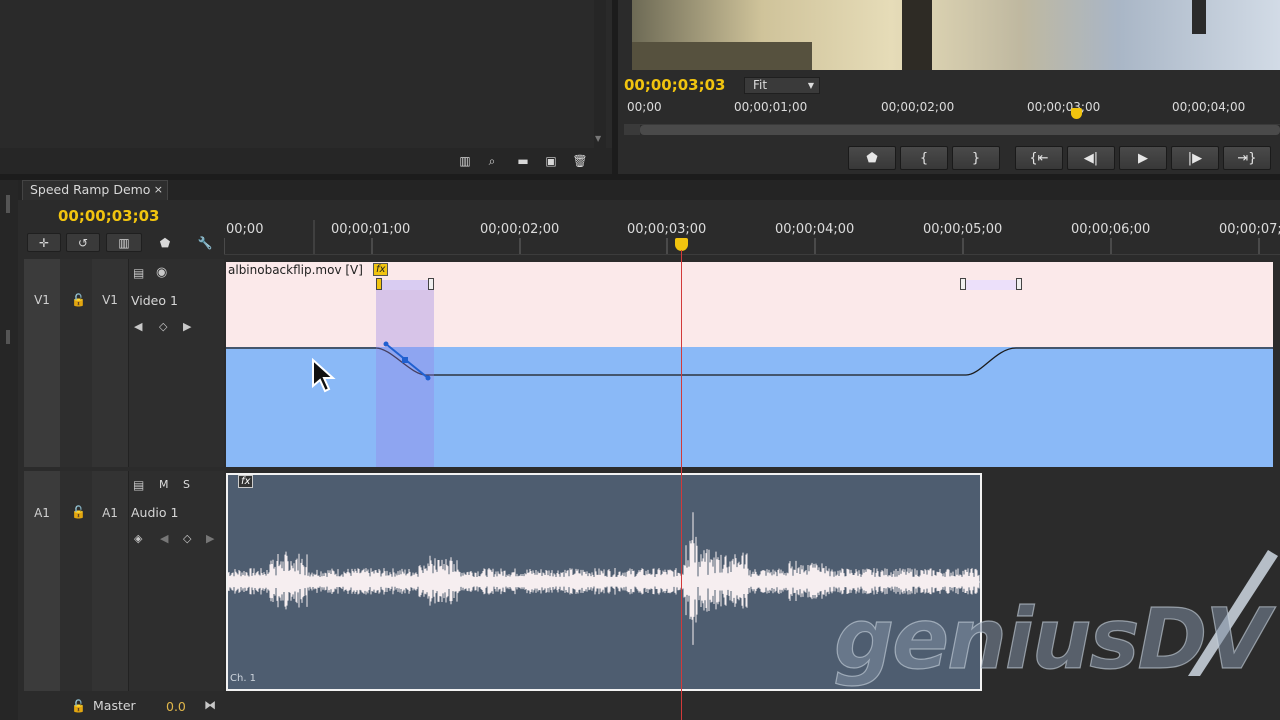  I want to click on program-playhead-icon, so click(1076, 113).